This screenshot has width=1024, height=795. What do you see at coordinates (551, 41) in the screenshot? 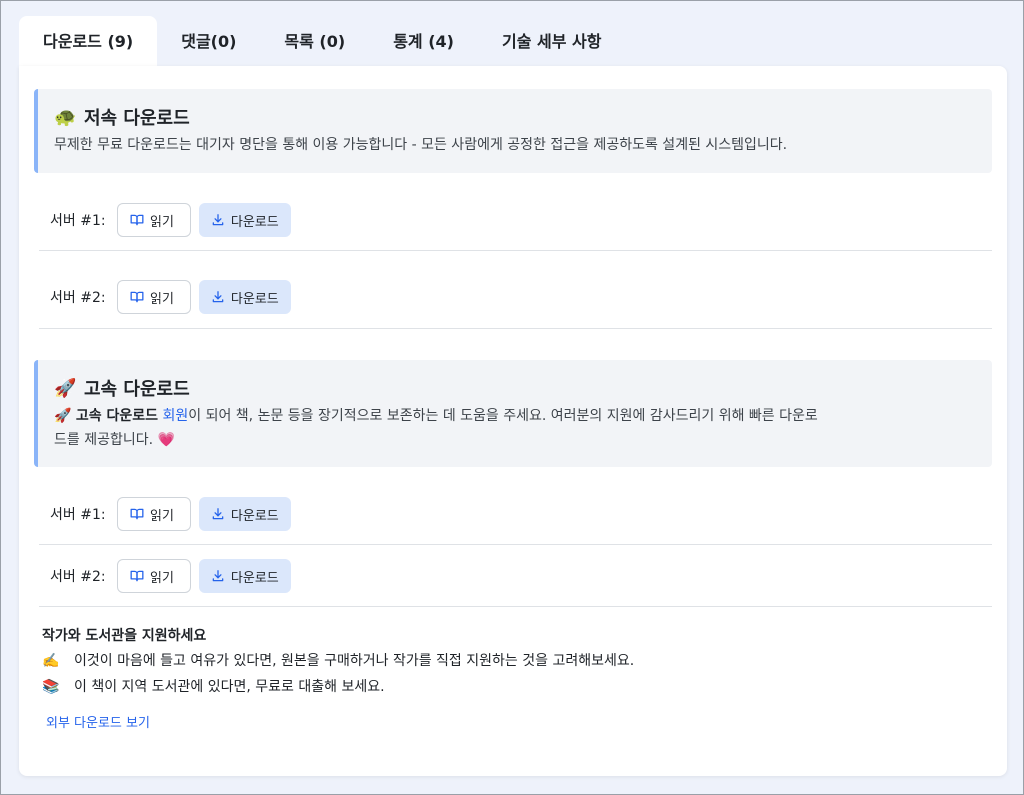
I see `tab-technical-details: 기술 세부 사항` at bounding box center [551, 41].